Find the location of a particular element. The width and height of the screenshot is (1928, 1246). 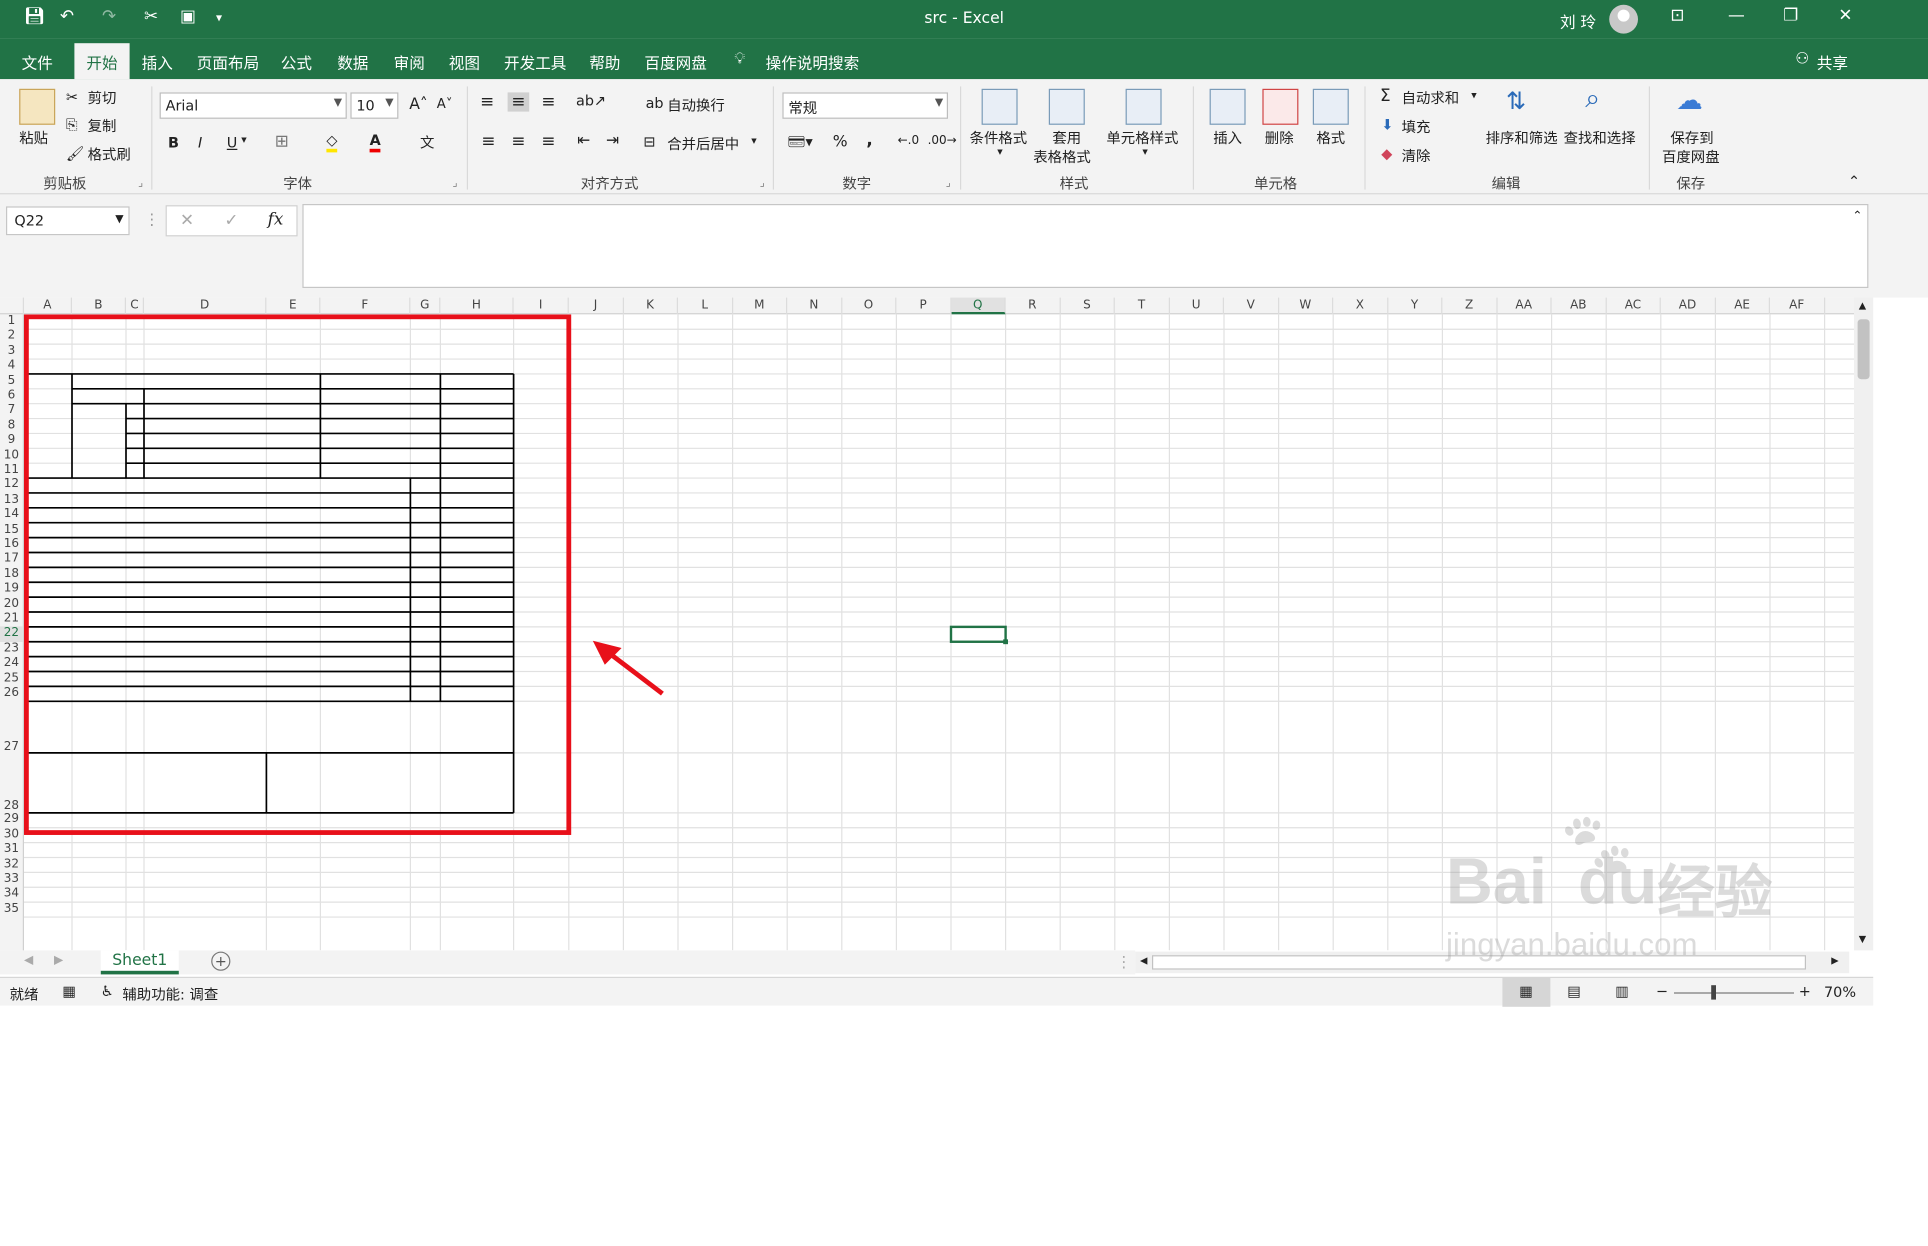

row-header-28: 28 is located at coordinates (11, 783).